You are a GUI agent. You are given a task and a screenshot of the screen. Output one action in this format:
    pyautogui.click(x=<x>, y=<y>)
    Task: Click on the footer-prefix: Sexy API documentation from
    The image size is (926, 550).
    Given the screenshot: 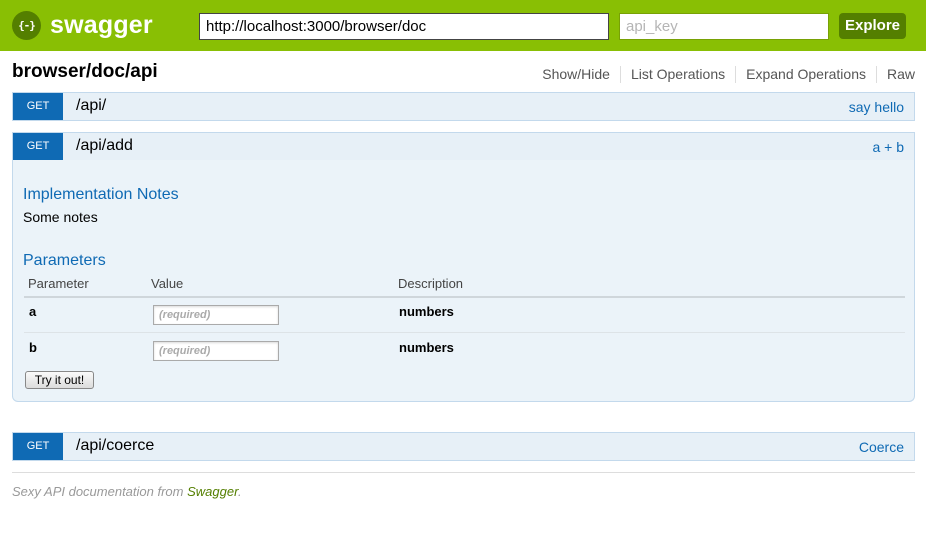 What is the action you would take?
    pyautogui.click(x=100, y=491)
    